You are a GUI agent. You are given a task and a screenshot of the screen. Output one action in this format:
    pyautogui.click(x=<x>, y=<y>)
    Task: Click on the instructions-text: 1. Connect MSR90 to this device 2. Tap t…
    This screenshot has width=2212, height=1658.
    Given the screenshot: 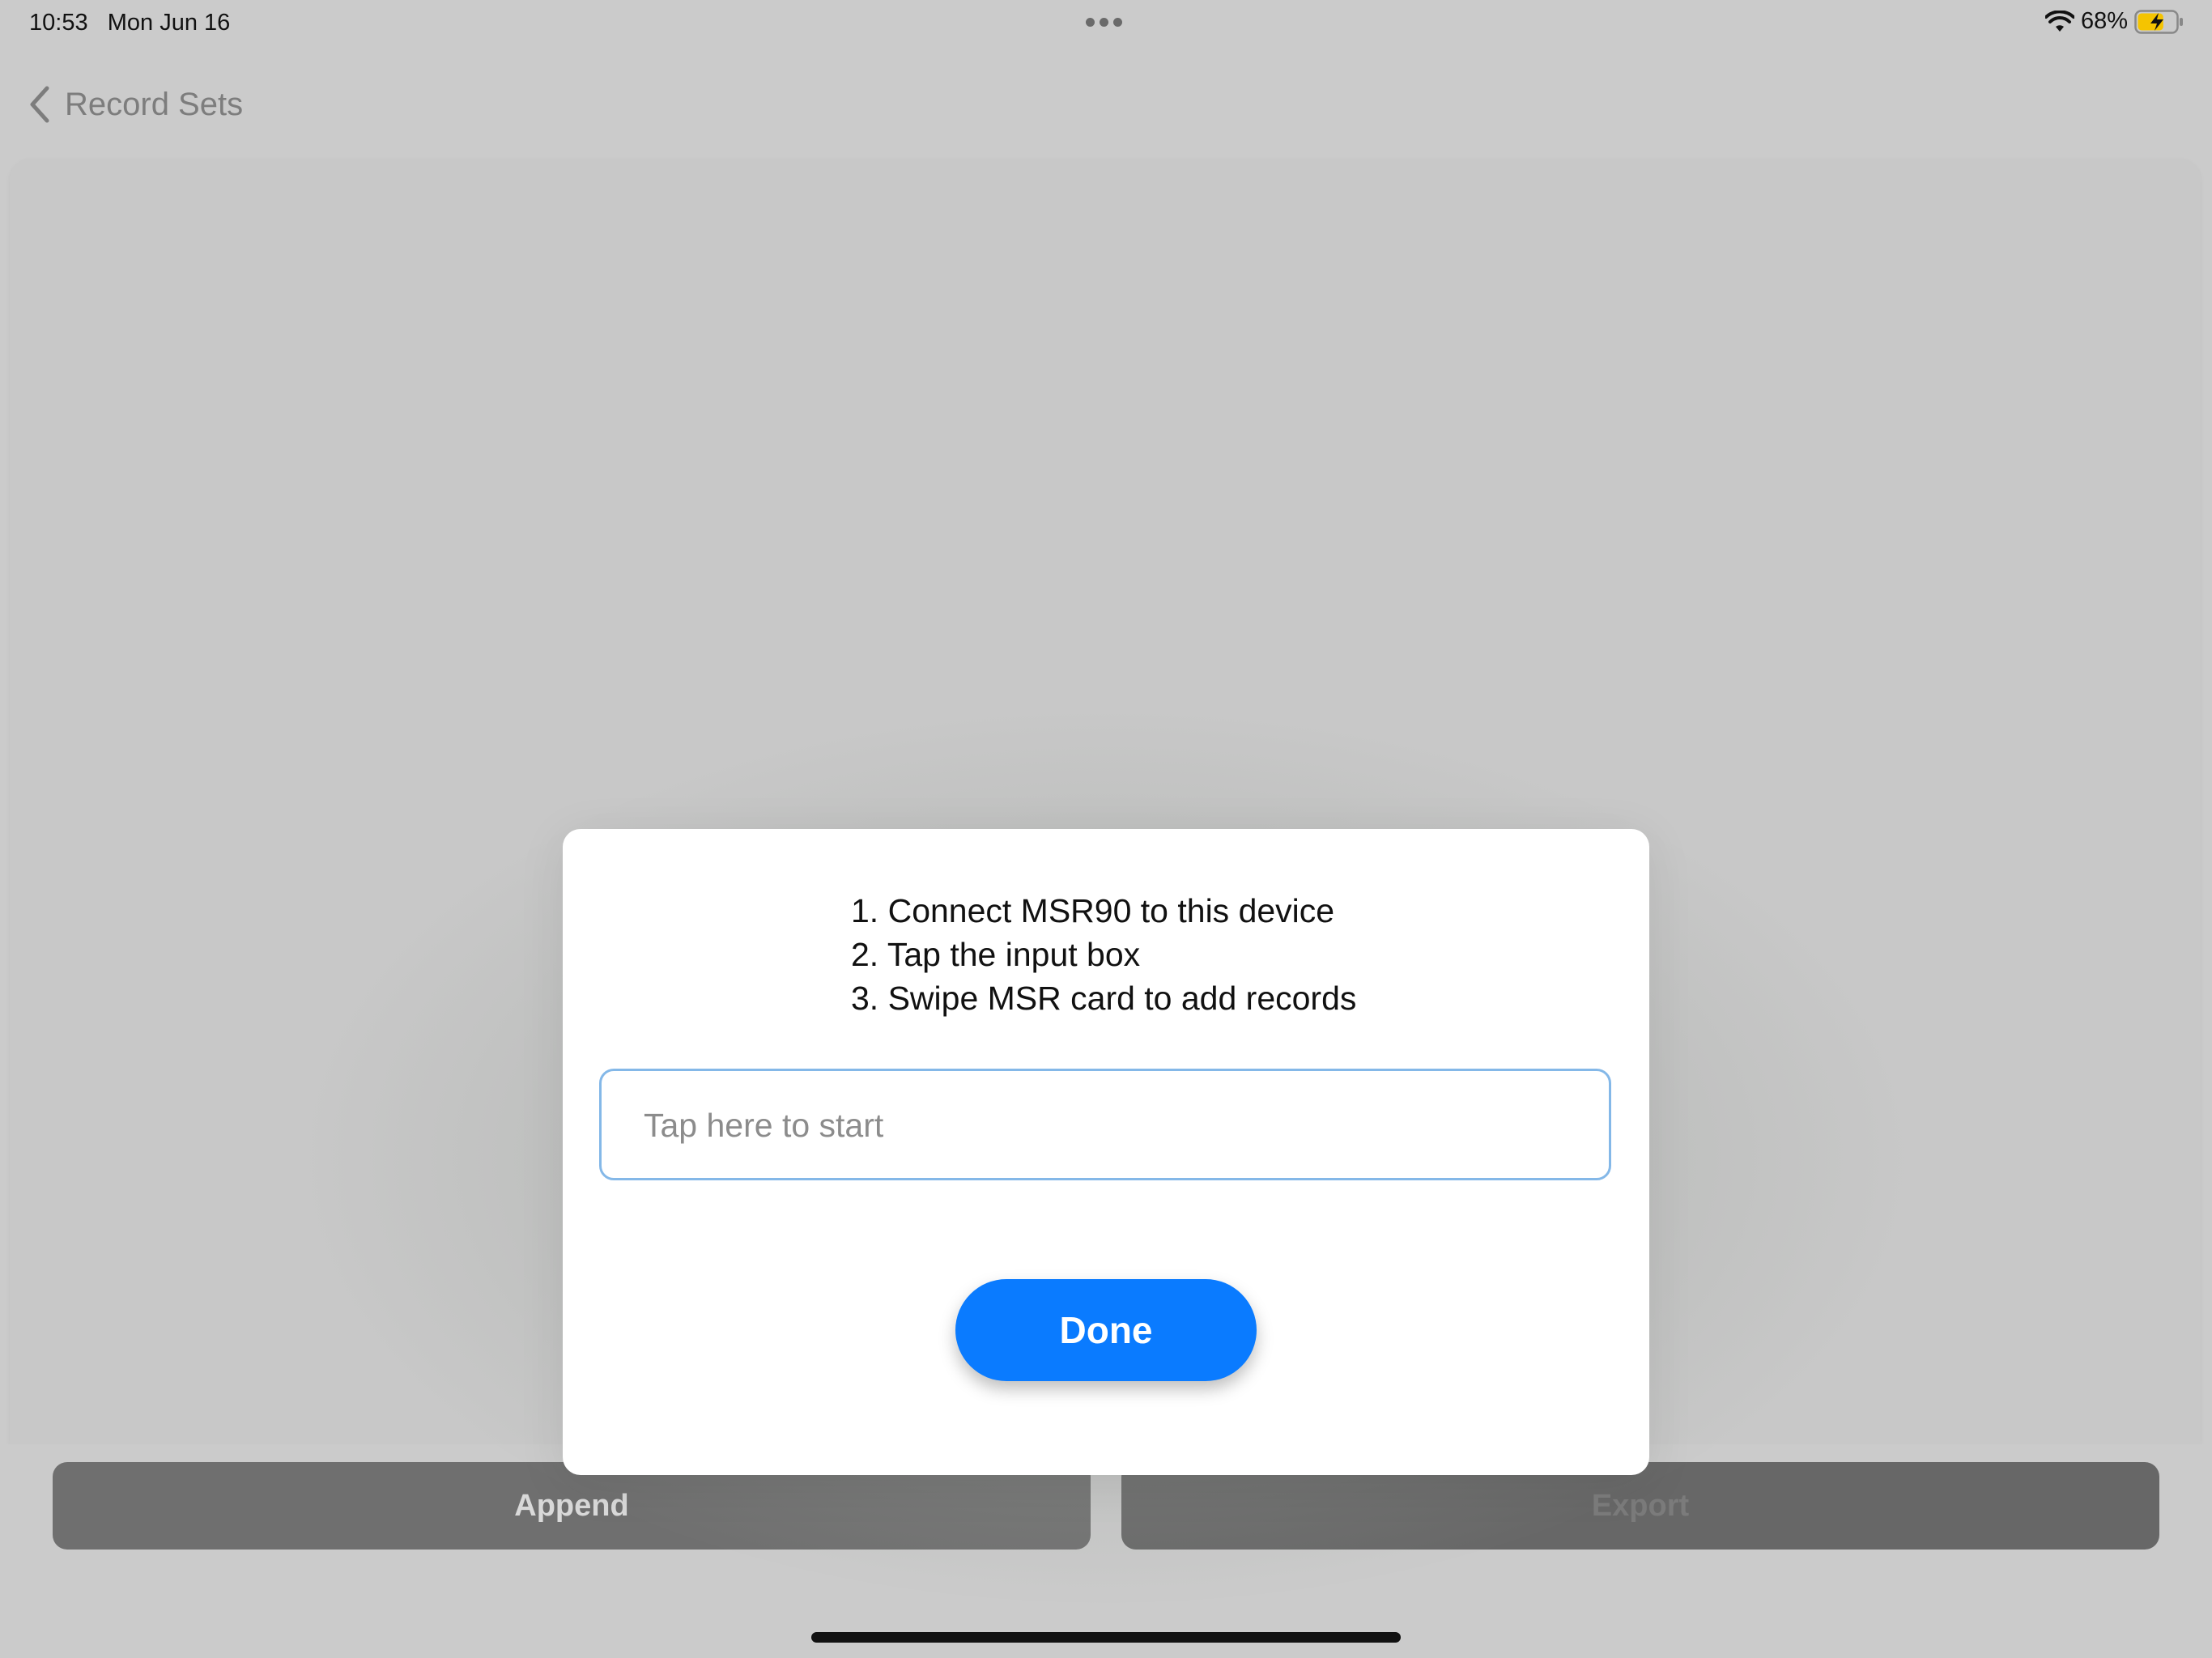 What is the action you would take?
    pyautogui.click(x=1104, y=954)
    